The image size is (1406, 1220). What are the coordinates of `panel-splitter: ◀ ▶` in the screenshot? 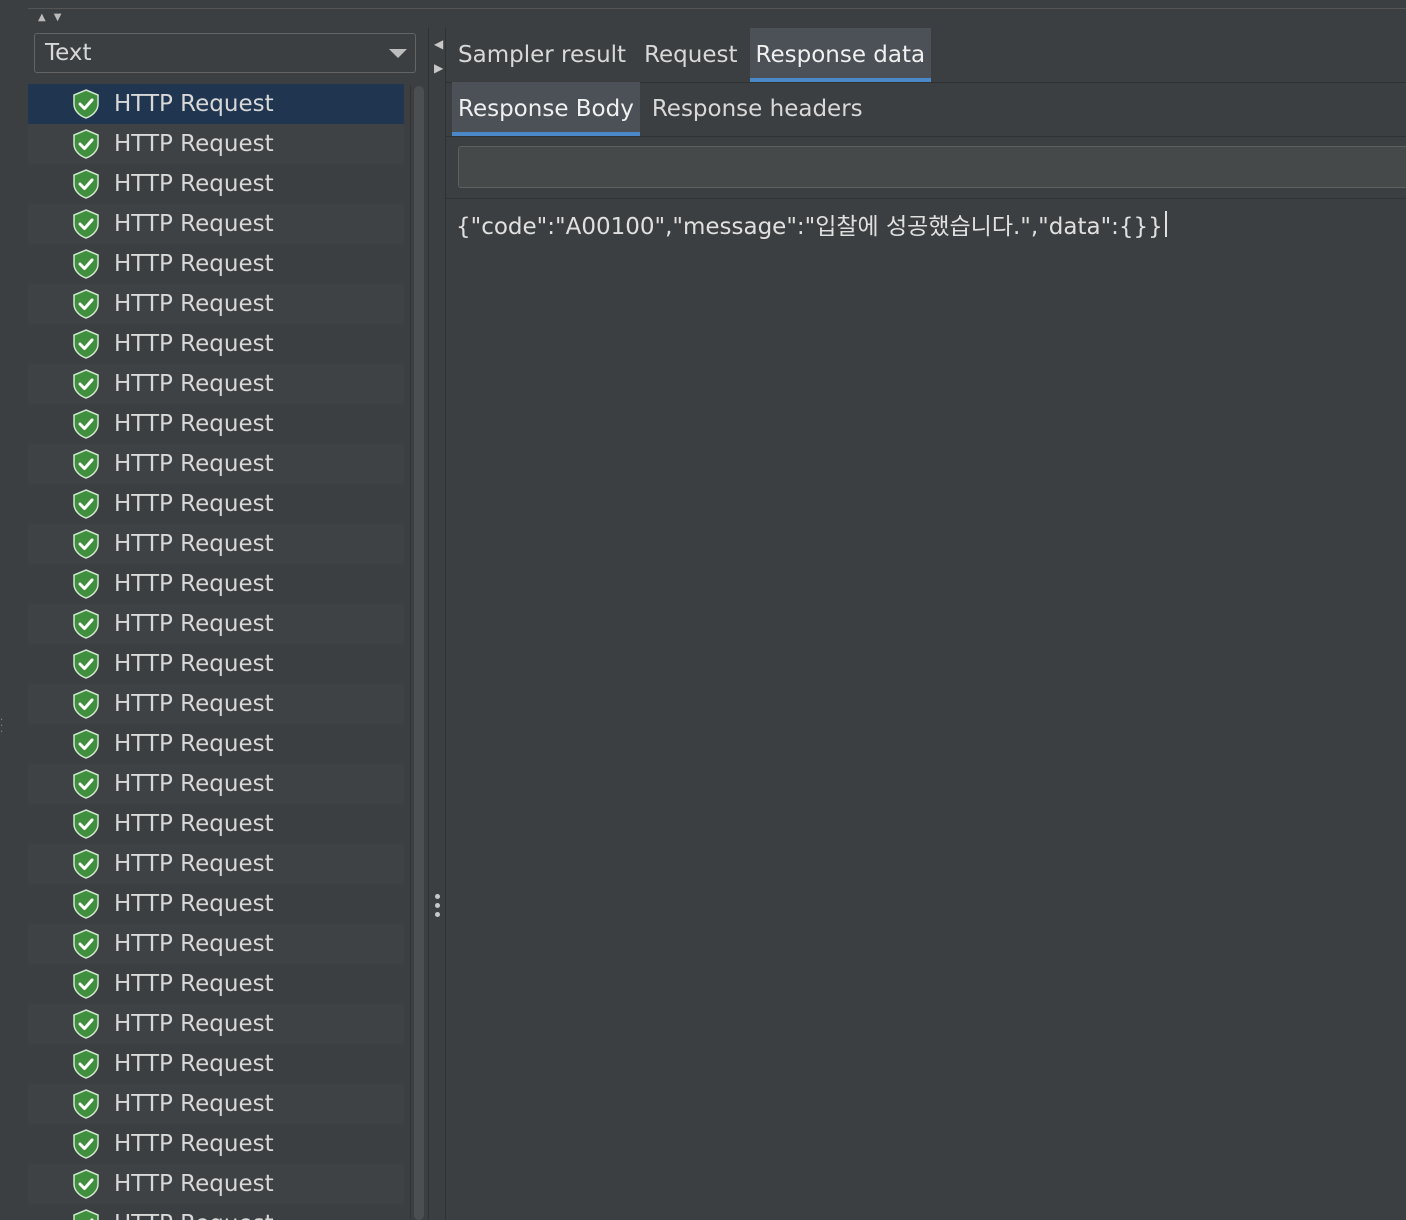 It's located at (437, 624).